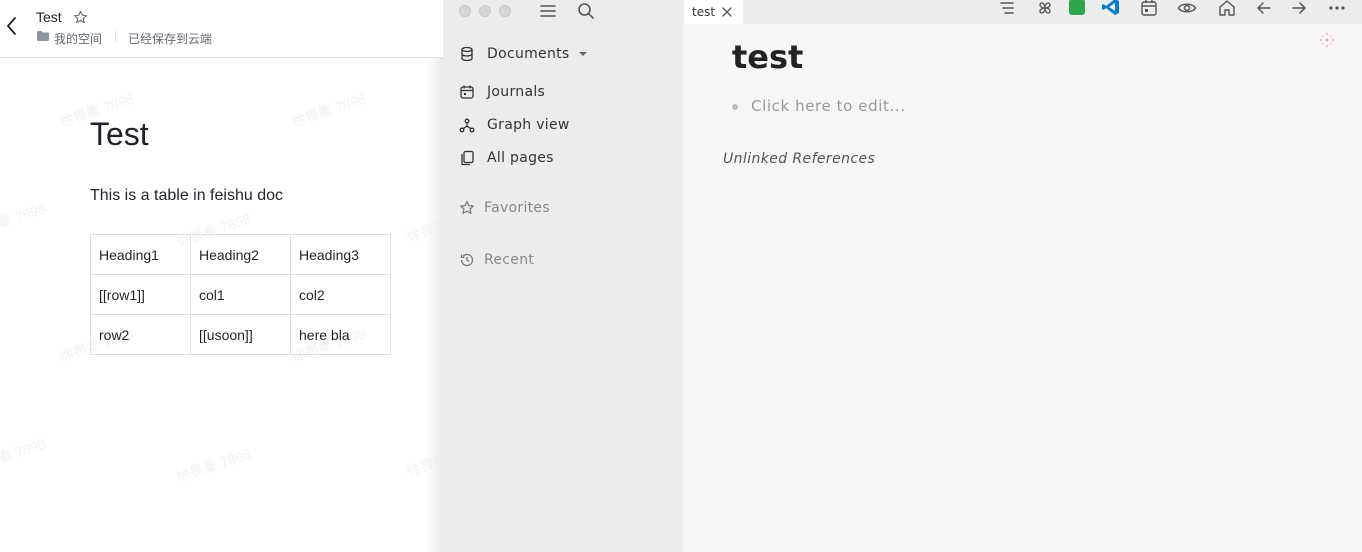  I want to click on sidebar-section-recent: Recent, so click(496, 260).